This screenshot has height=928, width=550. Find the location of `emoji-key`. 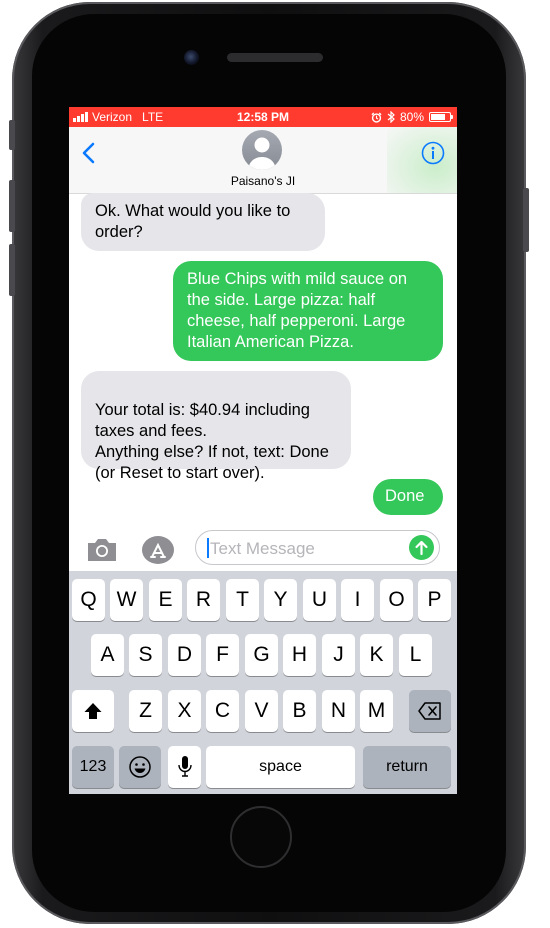

emoji-key is located at coordinates (140, 767).